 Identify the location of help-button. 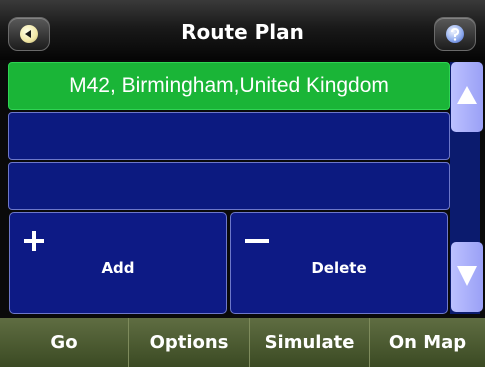
(455, 34).